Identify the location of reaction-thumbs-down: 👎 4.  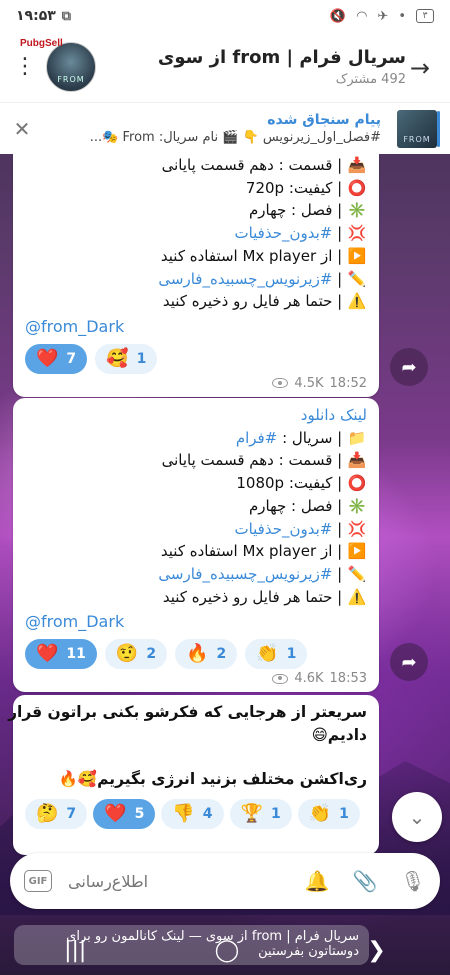
(192, 814).